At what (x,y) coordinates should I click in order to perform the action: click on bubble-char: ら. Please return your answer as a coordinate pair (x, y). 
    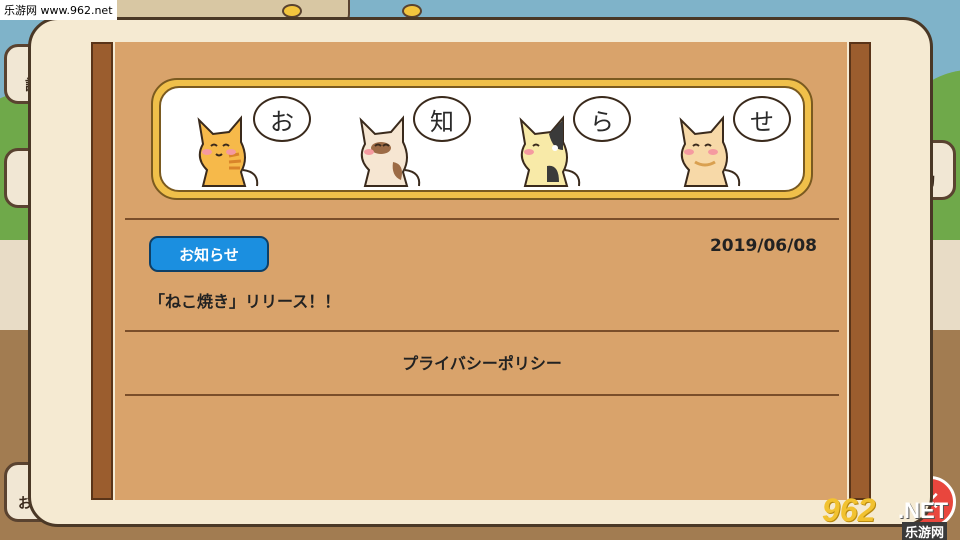
    Looking at the image, I should click on (602, 119).